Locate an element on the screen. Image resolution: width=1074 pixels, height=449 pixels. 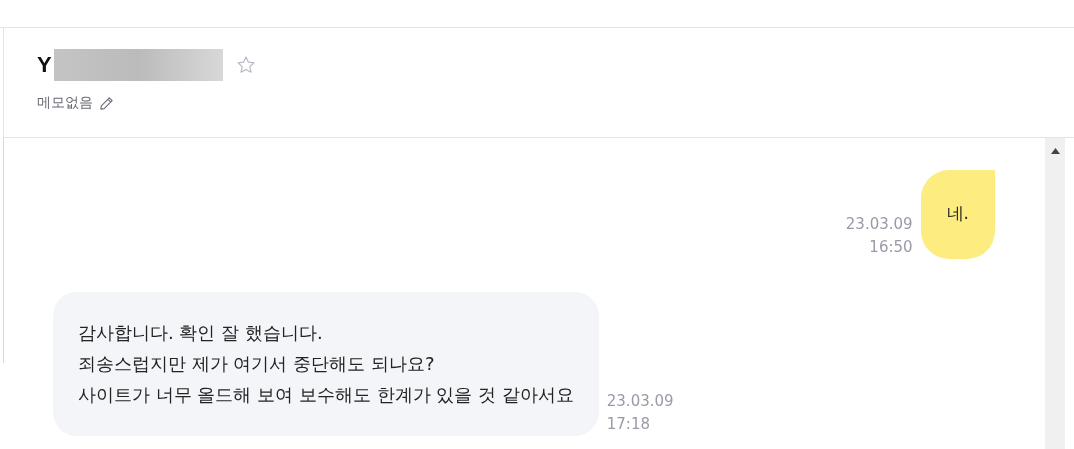
memo-text: 메모없음 is located at coordinates (65, 103).